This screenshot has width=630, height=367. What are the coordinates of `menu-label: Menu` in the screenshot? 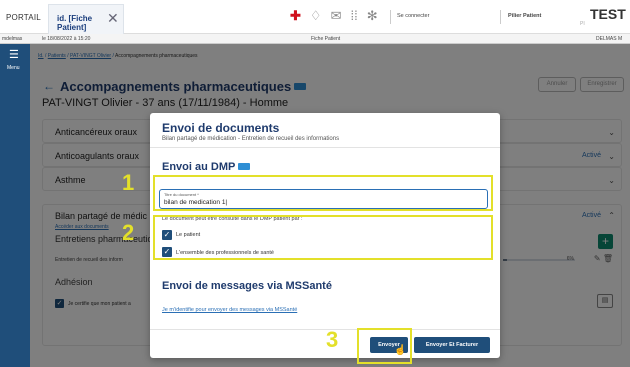 It's located at (13, 68).